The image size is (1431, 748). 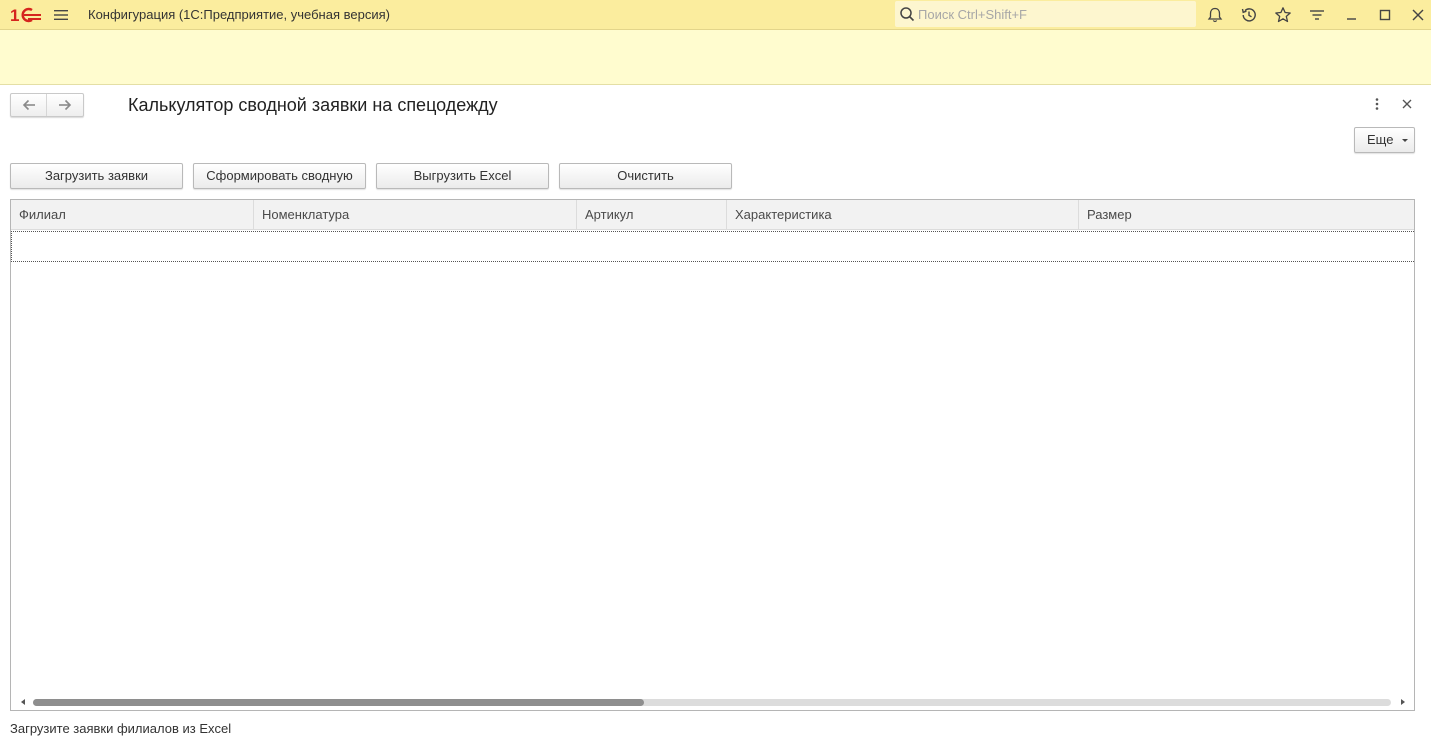 What do you see at coordinates (712, 246) in the screenshot?
I see `table-row-selected` at bounding box center [712, 246].